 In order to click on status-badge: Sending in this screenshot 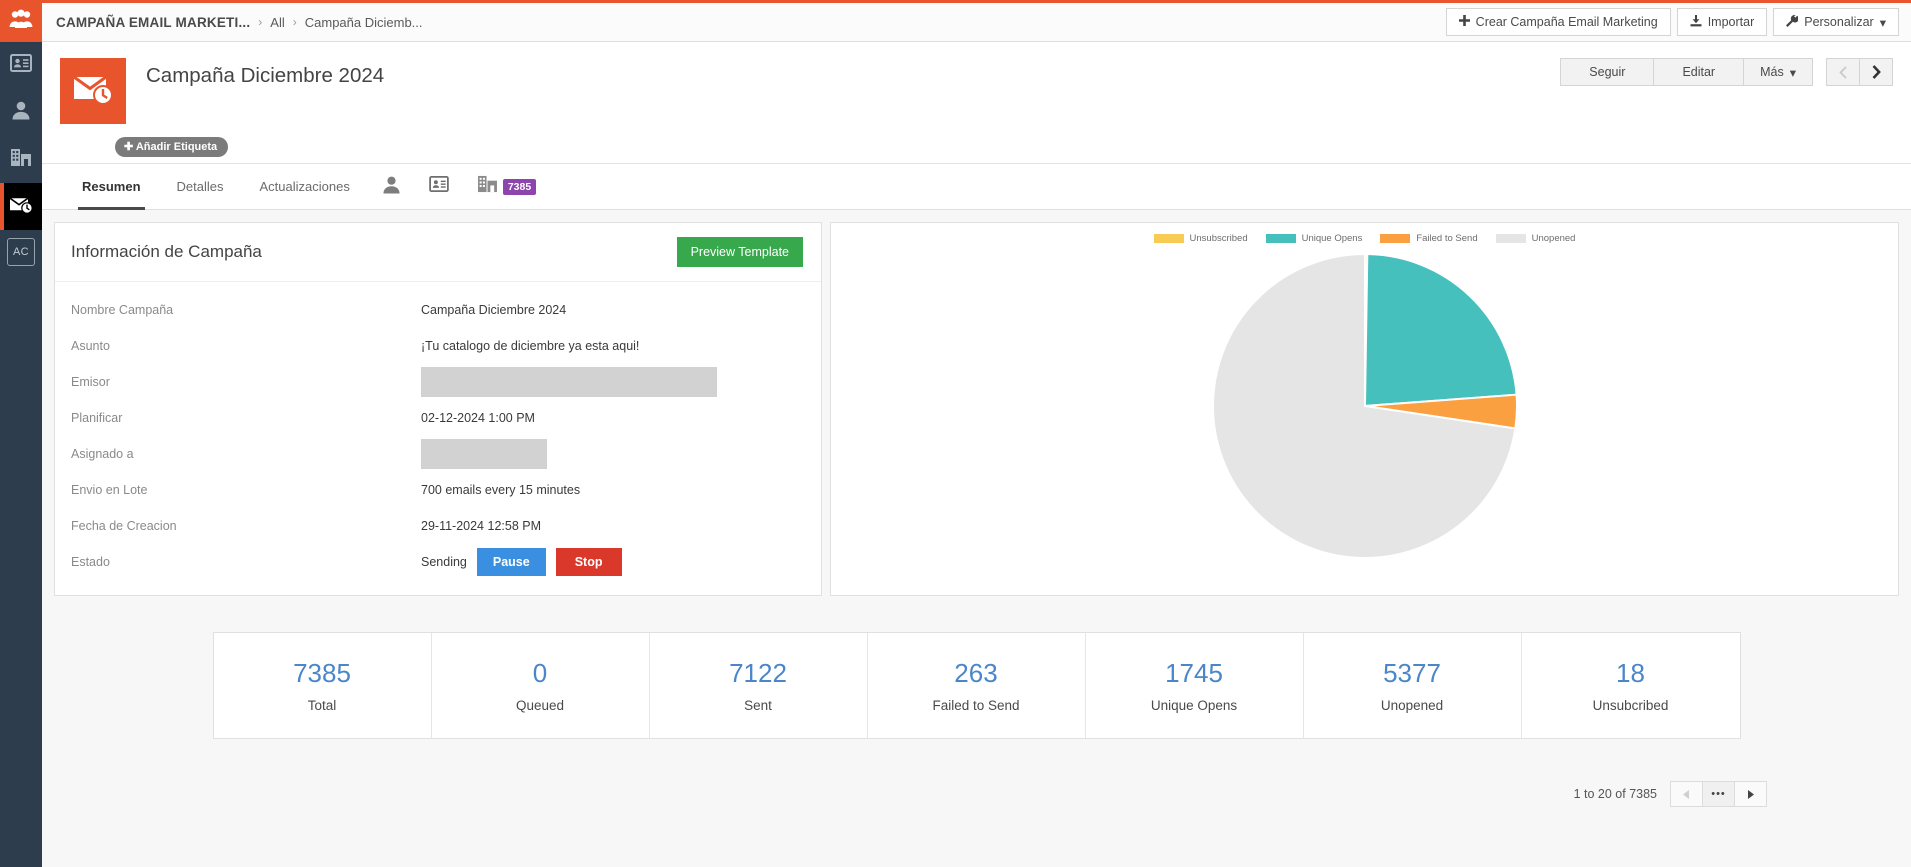, I will do `click(444, 562)`.